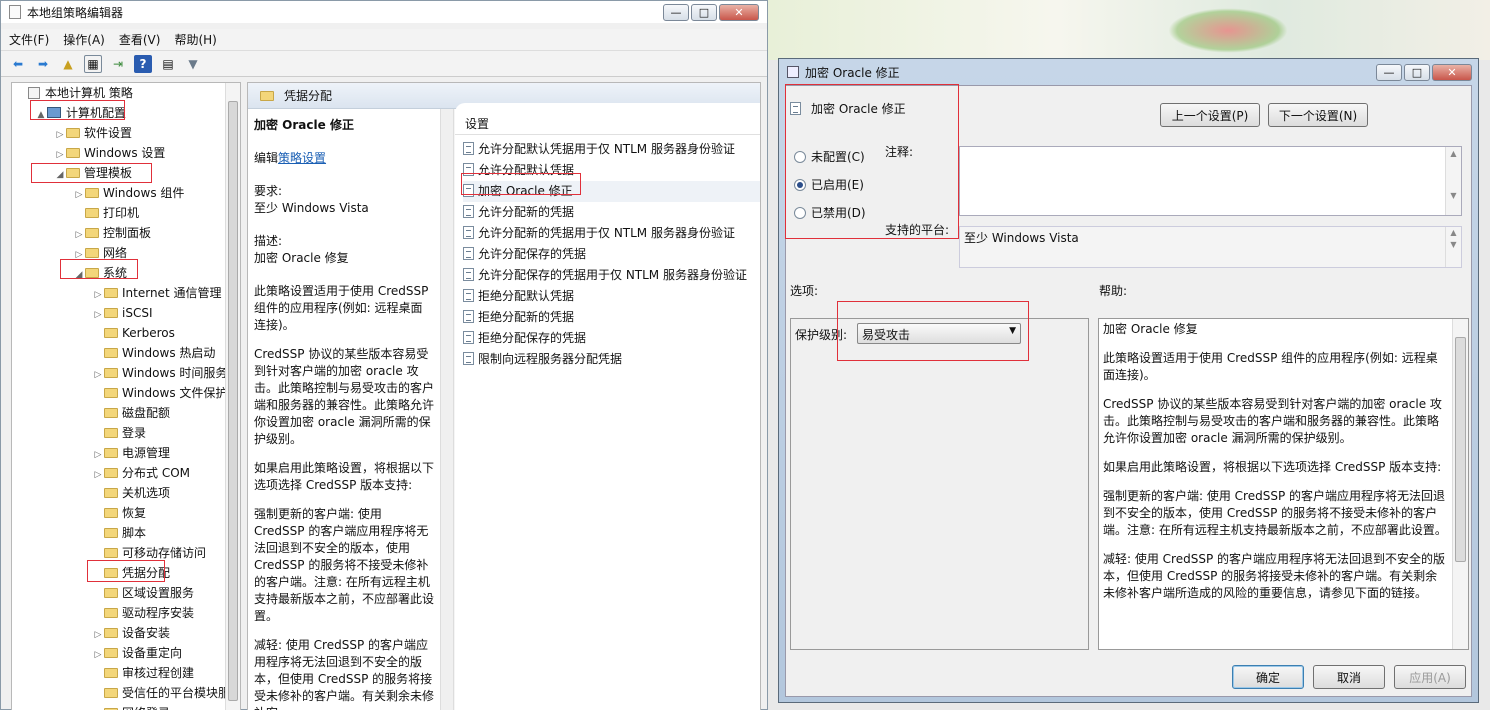 The width and height of the screenshot is (1490, 710). Describe the element at coordinates (126, 493) in the screenshot. I see `tree-item: 关机选项` at that location.